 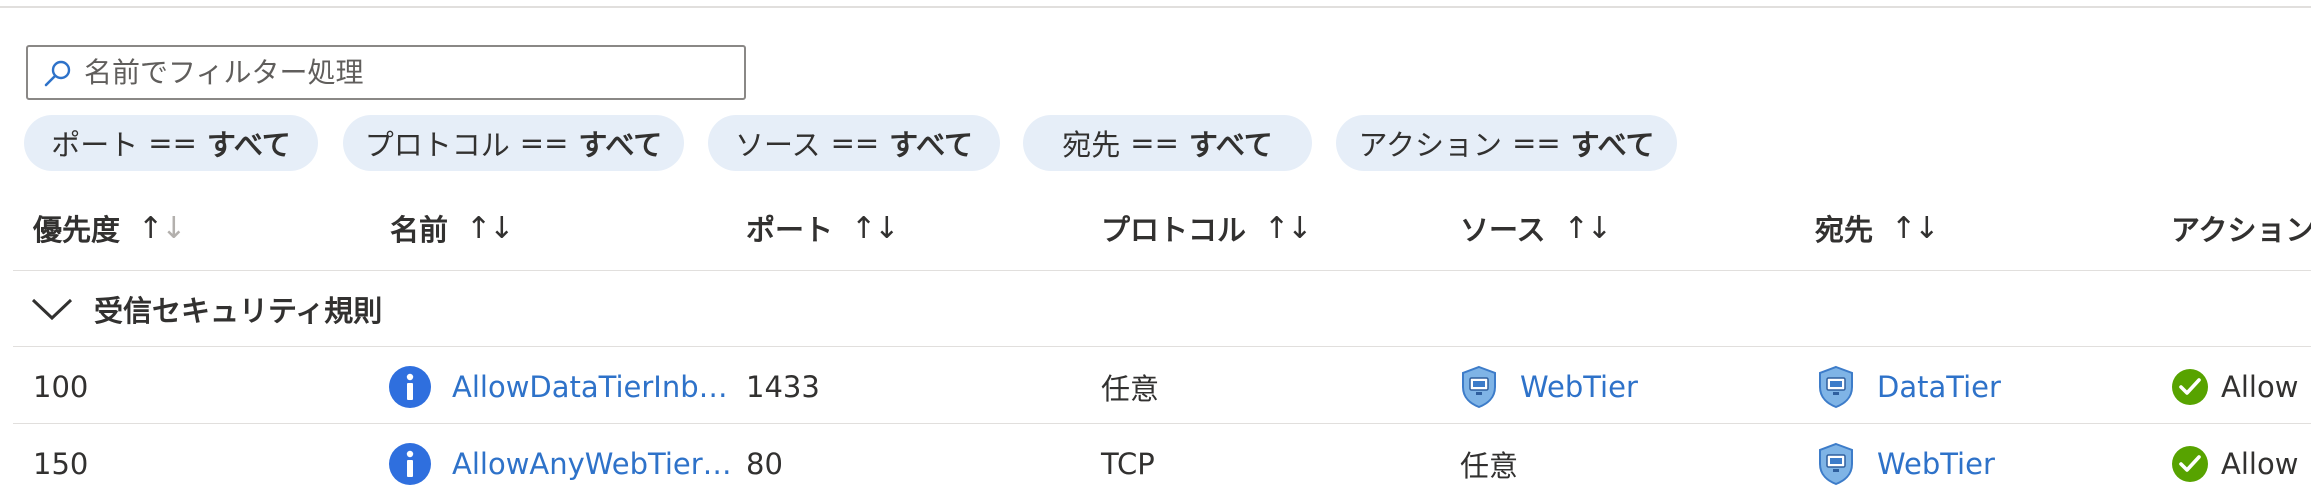 What do you see at coordinates (1174, 230) in the screenshot?
I see `column-label: プロトコル` at bounding box center [1174, 230].